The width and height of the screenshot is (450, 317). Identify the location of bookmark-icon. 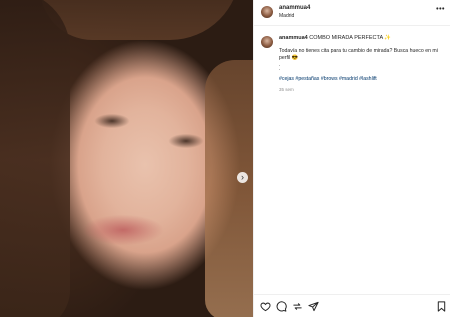
(441, 306).